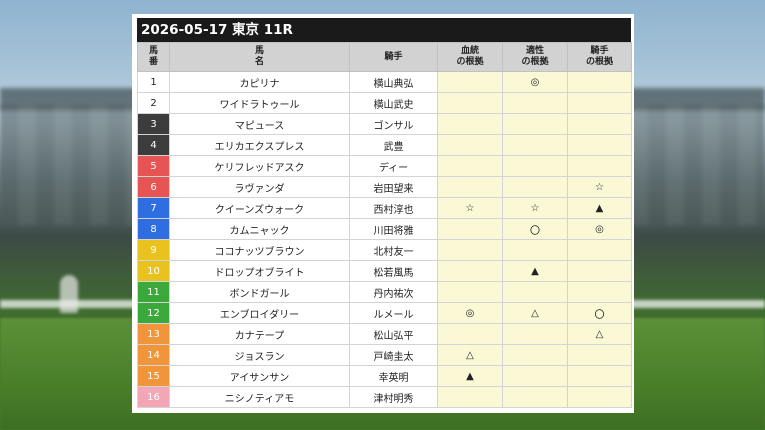 The height and width of the screenshot is (430, 765). Describe the element at coordinates (259, 334) in the screenshot. I see `horse-name-cell: カナテープ` at that location.